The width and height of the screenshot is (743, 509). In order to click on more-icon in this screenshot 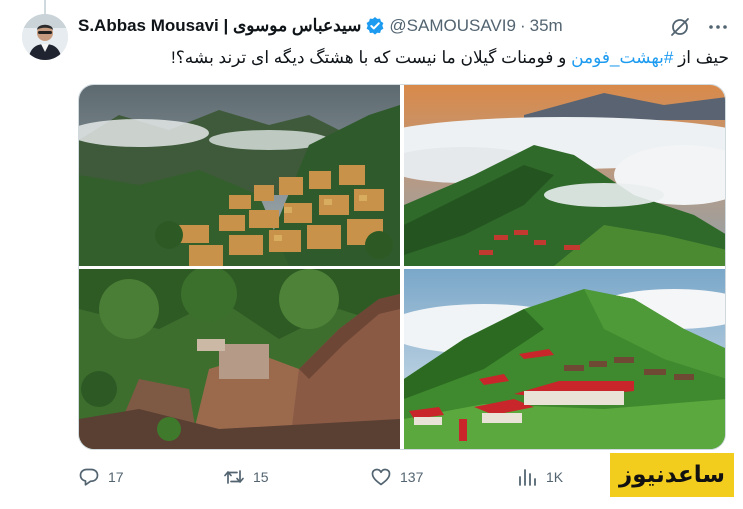, I will do `click(718, 27)`.